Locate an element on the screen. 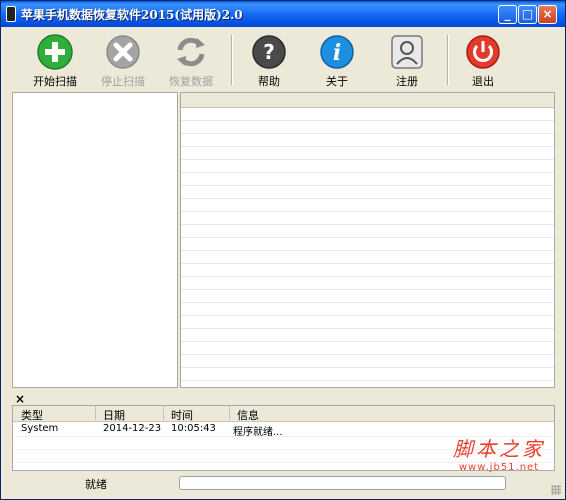 The width and height of the screenshot is (566, 500). watermark-text: 脚本之家 is located at coordinates (499, 449).